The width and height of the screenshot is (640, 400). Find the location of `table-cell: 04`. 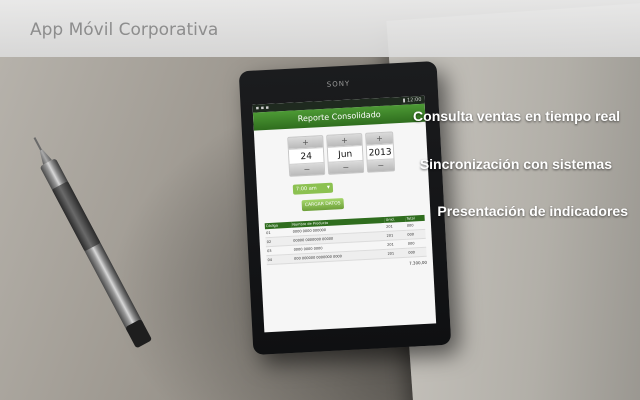

table-cell: 04 is located at coordinates (280, 259).